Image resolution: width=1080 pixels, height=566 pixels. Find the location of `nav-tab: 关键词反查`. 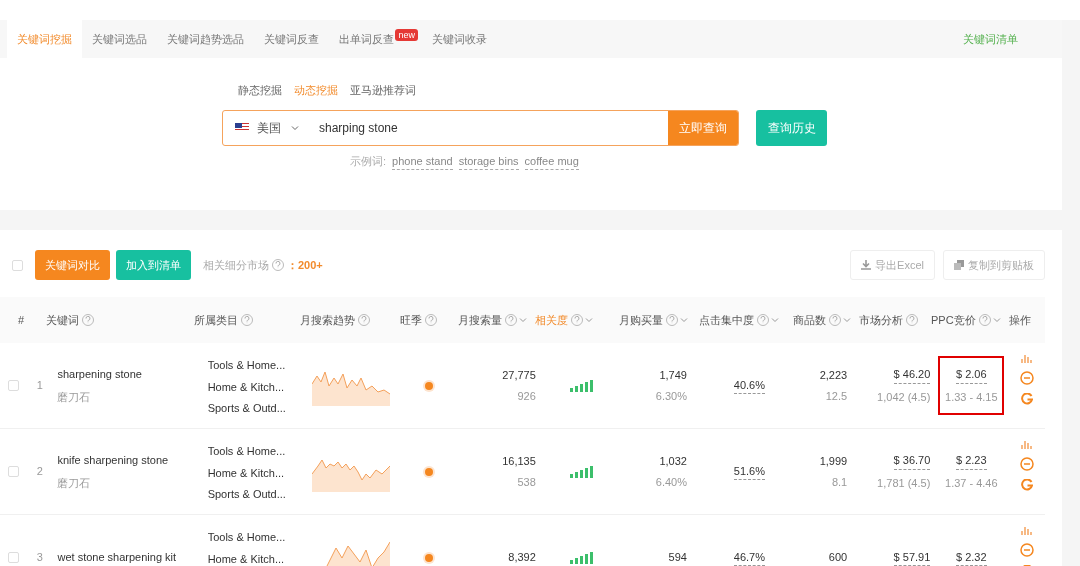

nav-tab: 关键词反查 is located at coordinates (291, 39).